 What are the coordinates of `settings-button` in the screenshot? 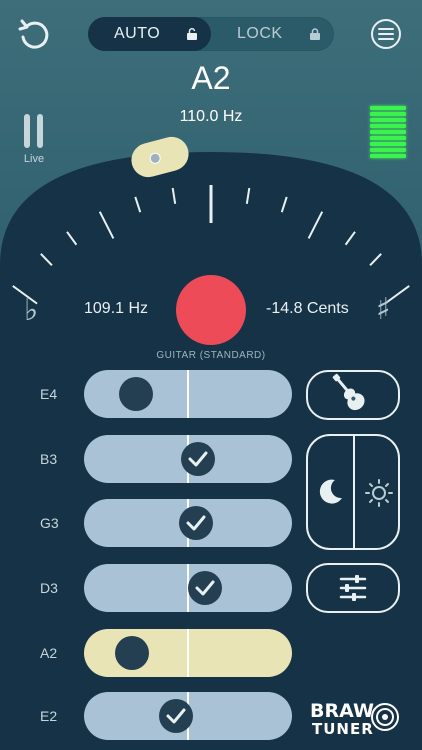 It's located at (353, 588).